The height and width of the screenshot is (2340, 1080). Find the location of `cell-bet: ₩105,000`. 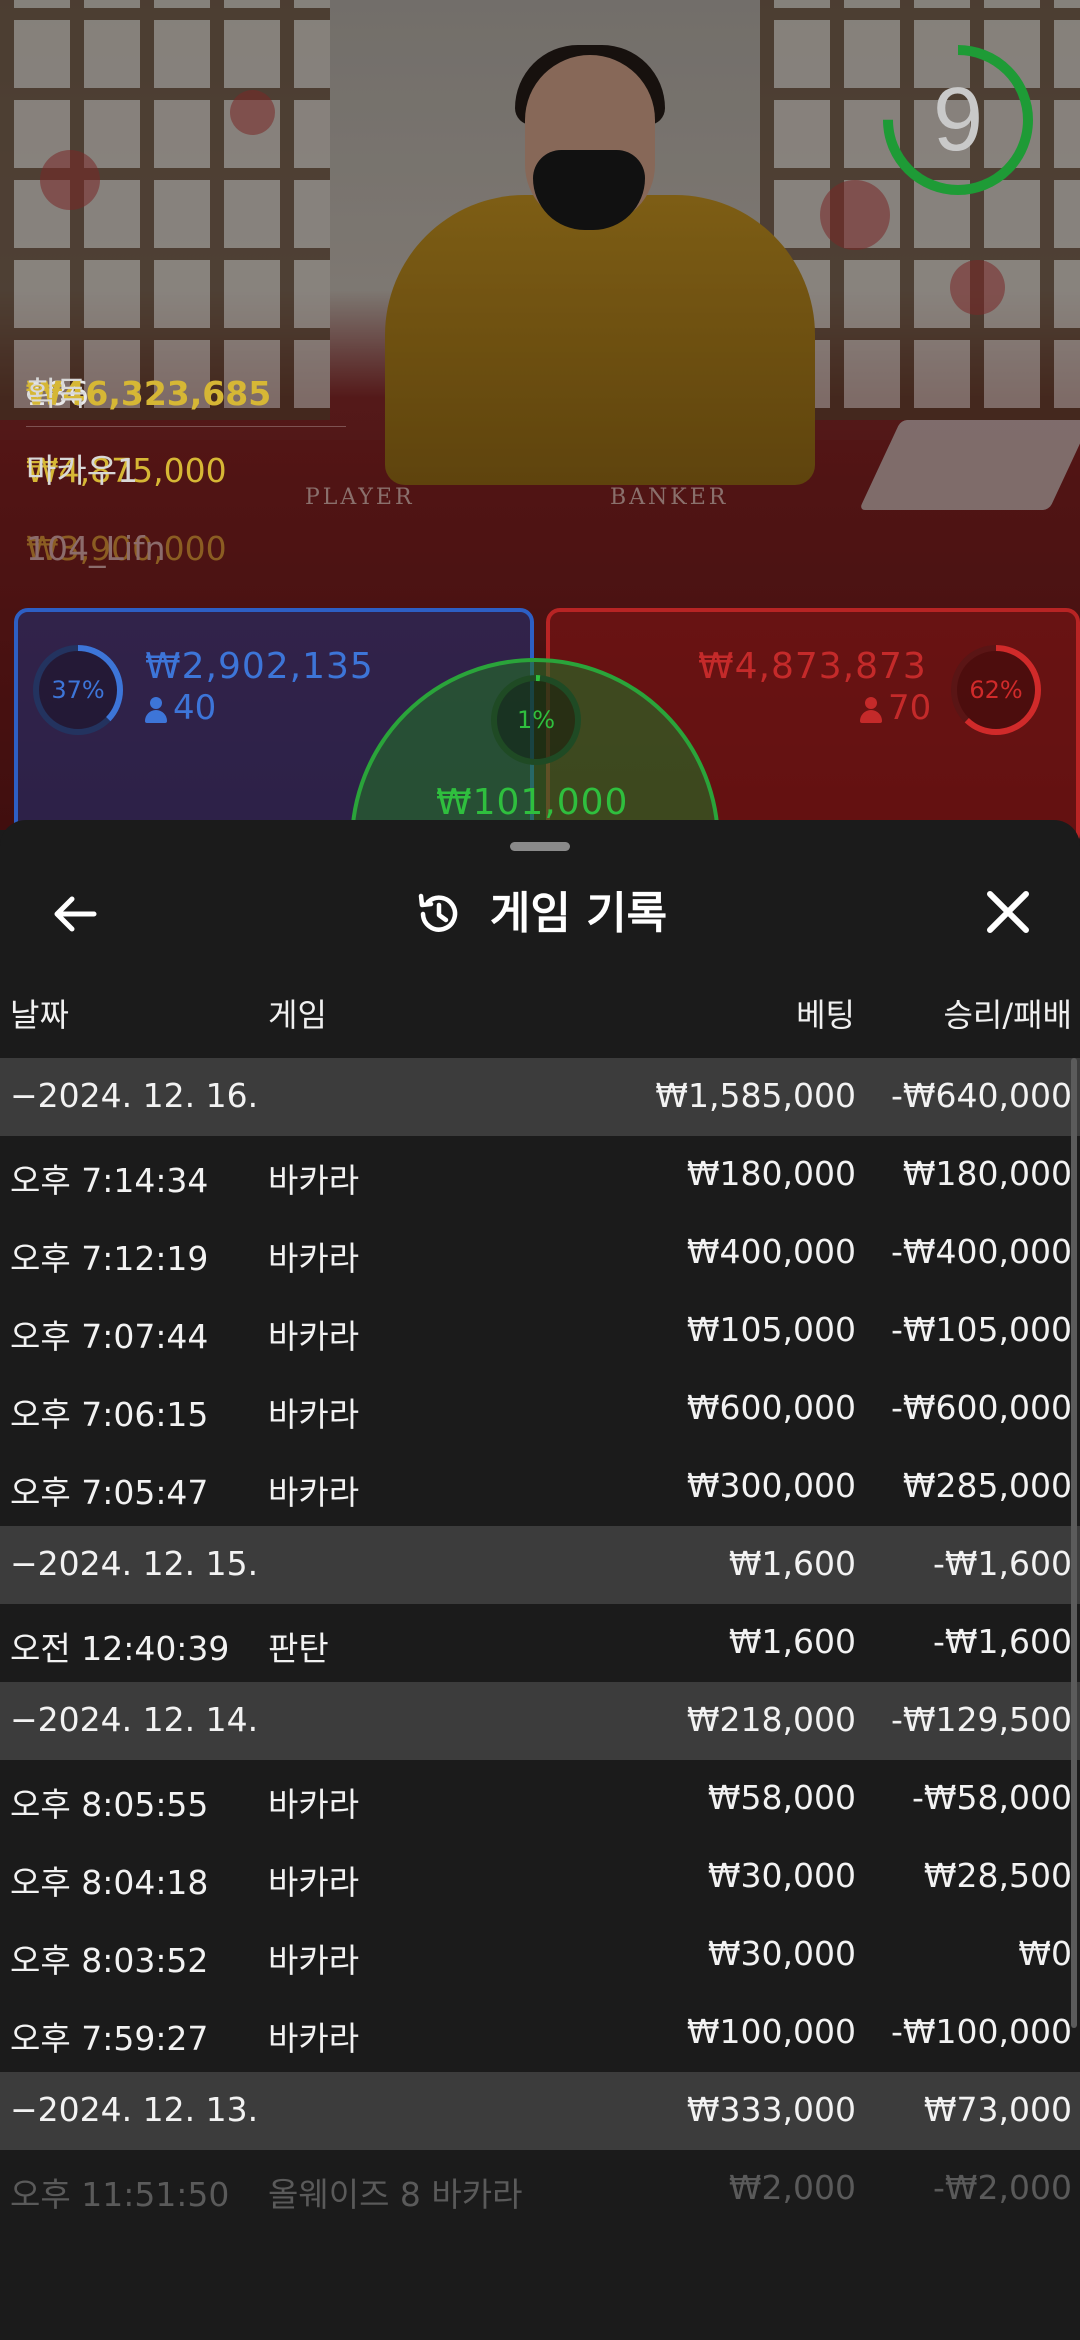

cell-bet: ₩105,000 is located at coordinates (771, 1329).